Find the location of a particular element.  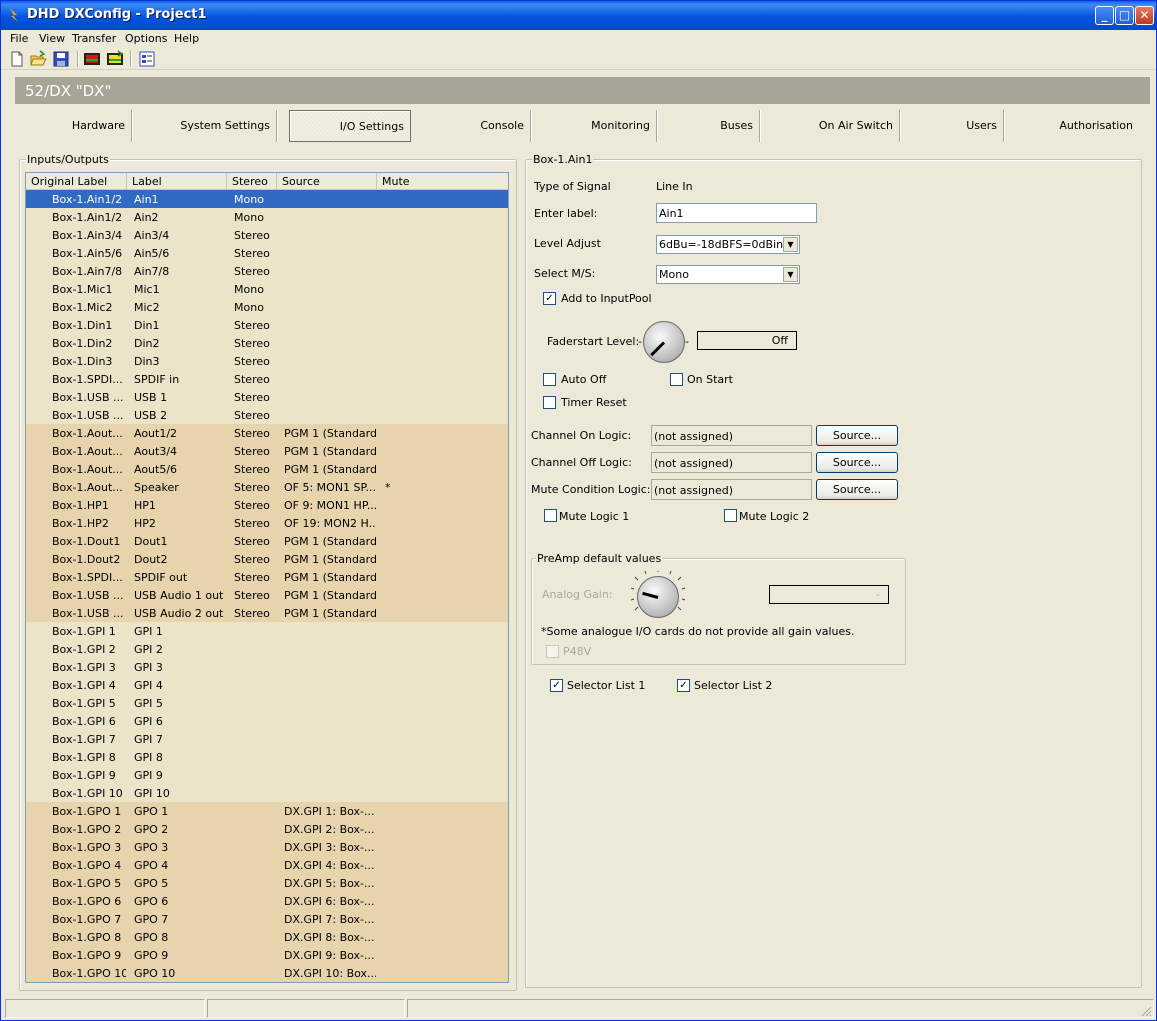

device-red-icon is located at coordinates (92, 59).